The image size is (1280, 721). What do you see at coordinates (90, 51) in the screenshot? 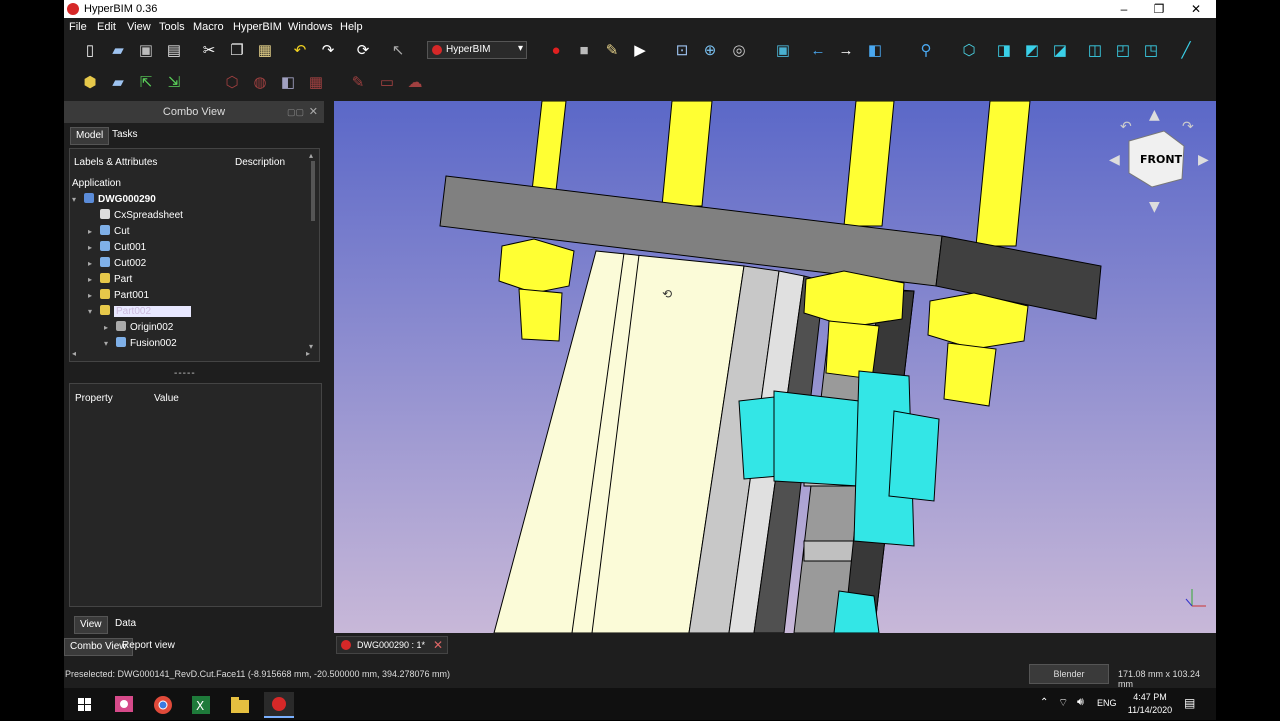
I see `new-file-icon: ▯` at bounding box center [90, 51].